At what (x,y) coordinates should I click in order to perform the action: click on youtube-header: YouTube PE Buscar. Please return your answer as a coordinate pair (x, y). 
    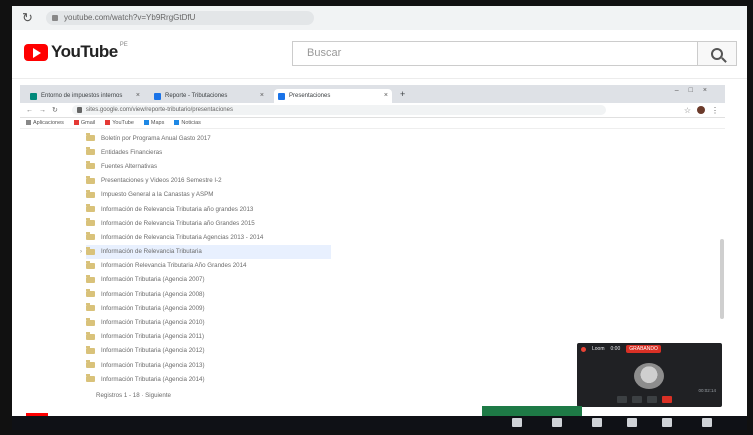
    Looking at the image, I should click on (379, 54).